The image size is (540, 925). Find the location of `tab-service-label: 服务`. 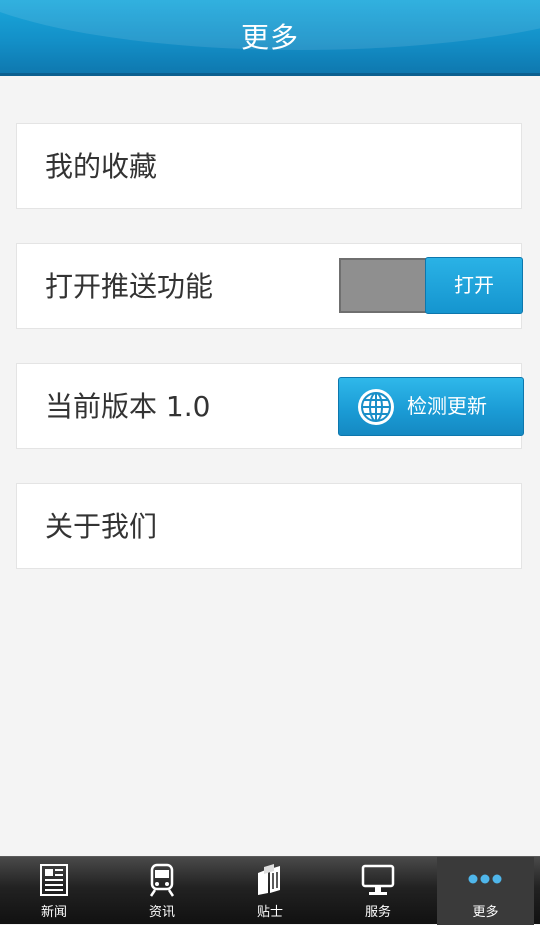

tab-service-label: 服务 is located at coordinates (377, 912).